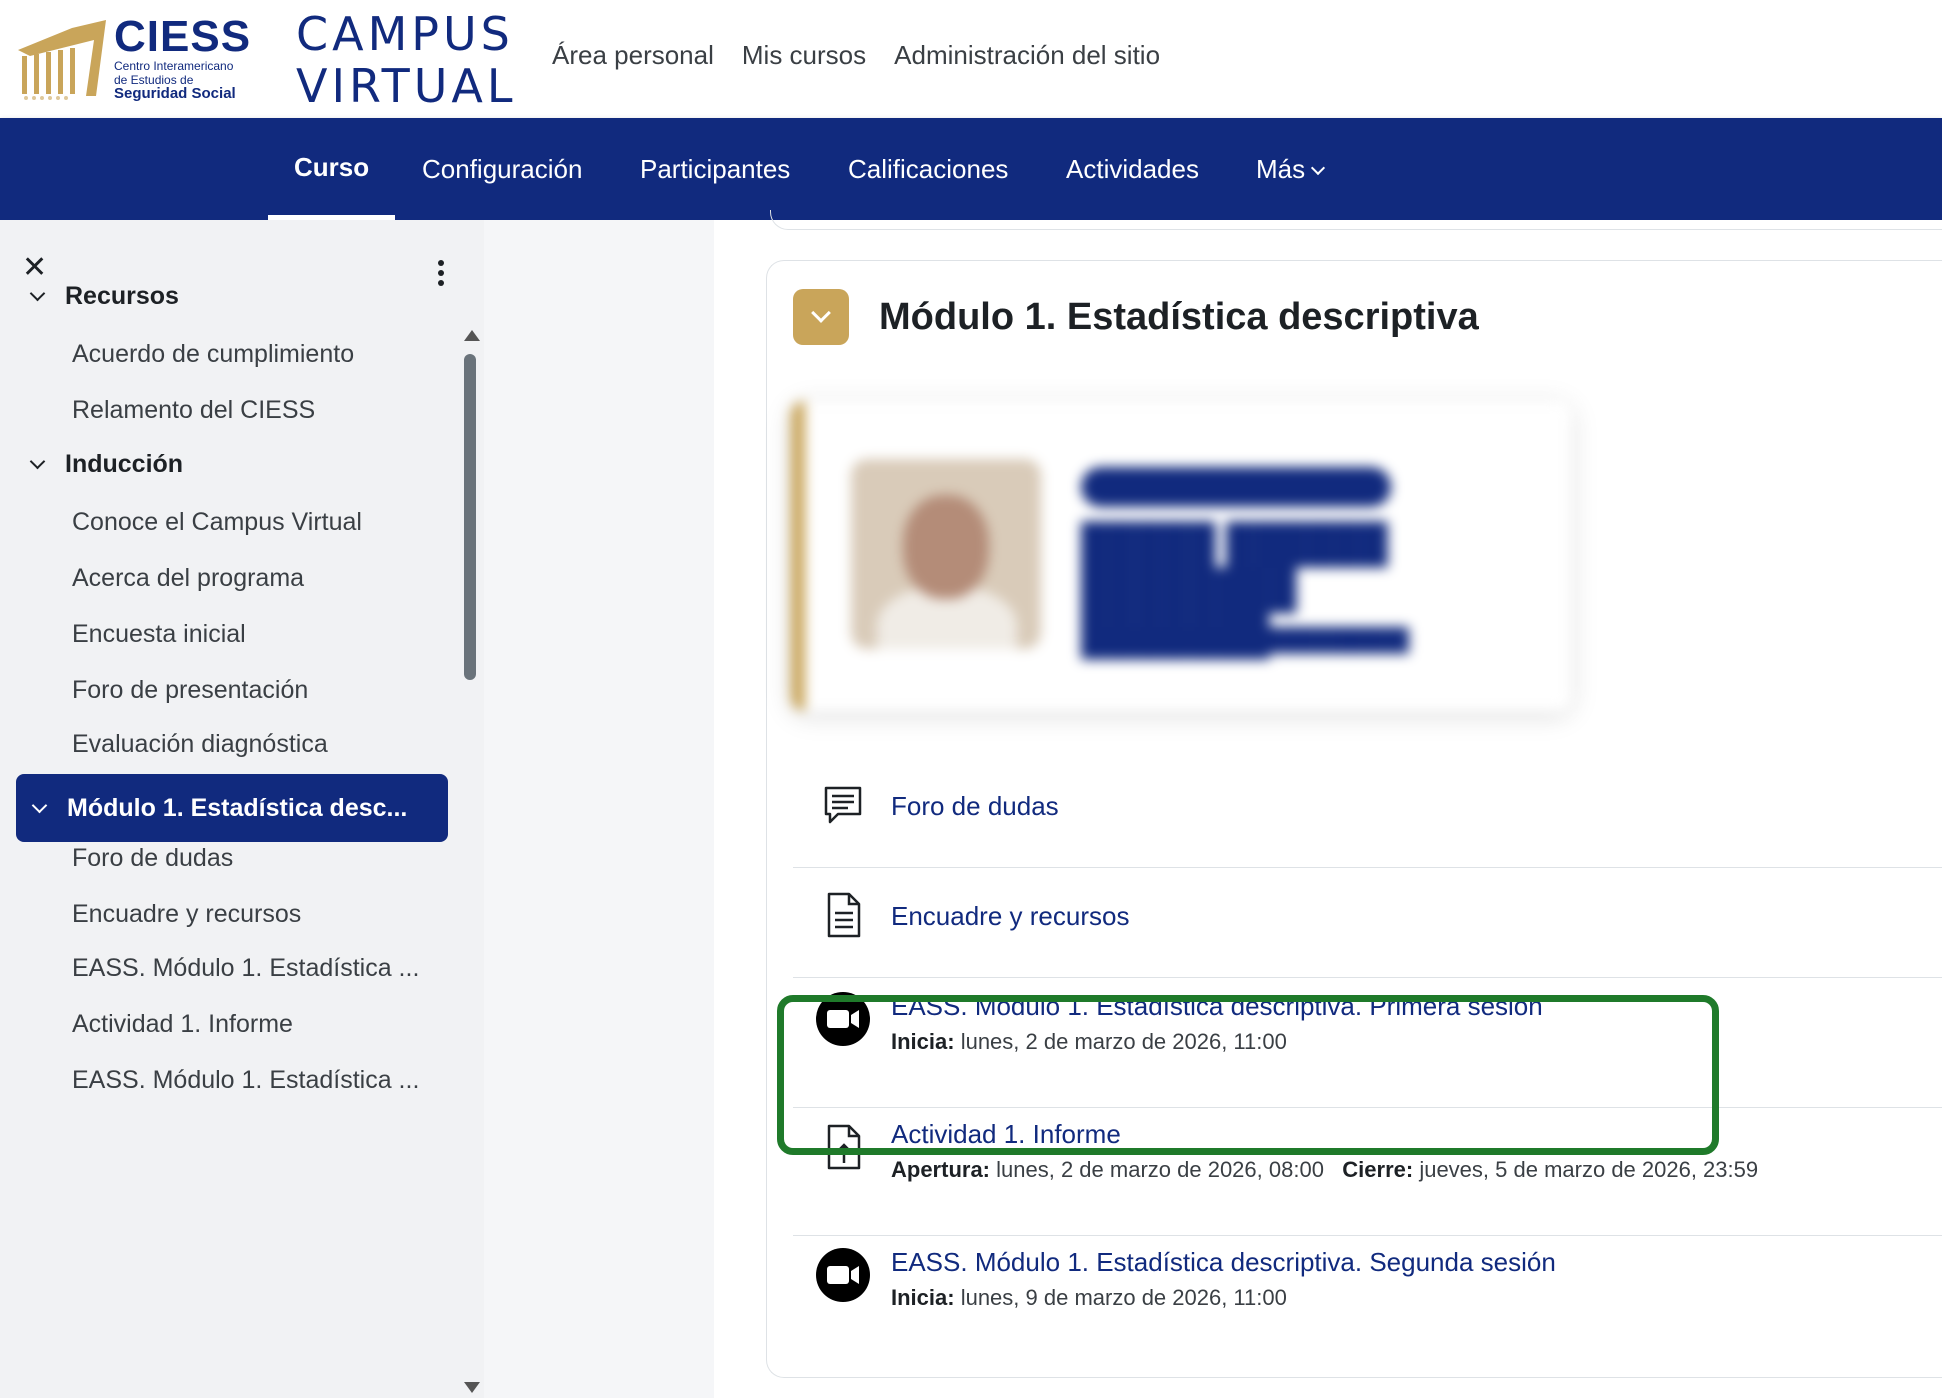 The image size is (1942, 1398). What do you see at coordinates (1281, 169) in the screenshot?
I see `tab-mas-label: Más` at bounding box center [1281, 169].